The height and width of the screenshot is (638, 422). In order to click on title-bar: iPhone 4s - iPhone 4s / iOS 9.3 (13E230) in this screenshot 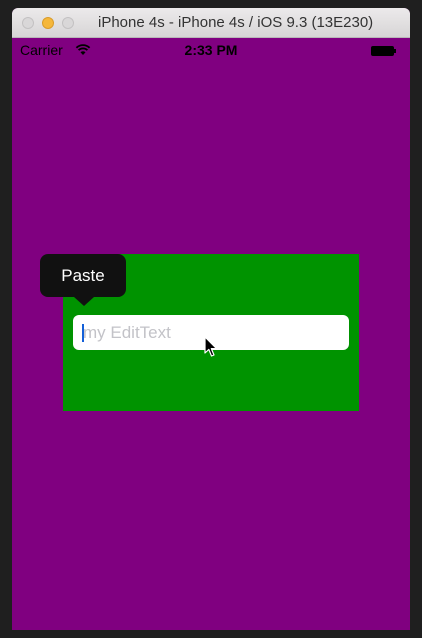, I will do `click(211, 23)`.